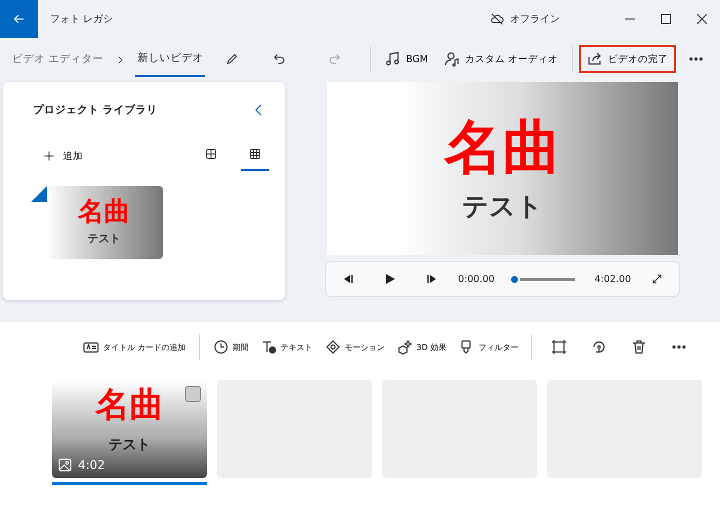 This screenshot has width=720, height=518. I want to click on thumbnail-subtitle: テスト, so click(104, 238).